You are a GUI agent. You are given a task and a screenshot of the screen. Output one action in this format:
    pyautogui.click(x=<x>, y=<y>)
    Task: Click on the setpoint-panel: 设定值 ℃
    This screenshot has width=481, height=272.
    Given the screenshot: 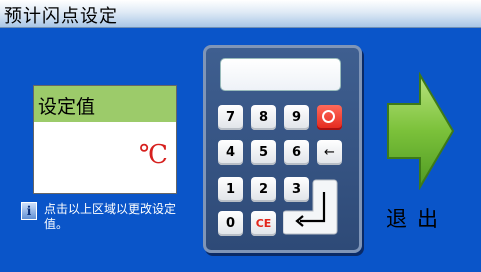 What is the action you would take?
    pyautogui.click(x=105, y=139)
    